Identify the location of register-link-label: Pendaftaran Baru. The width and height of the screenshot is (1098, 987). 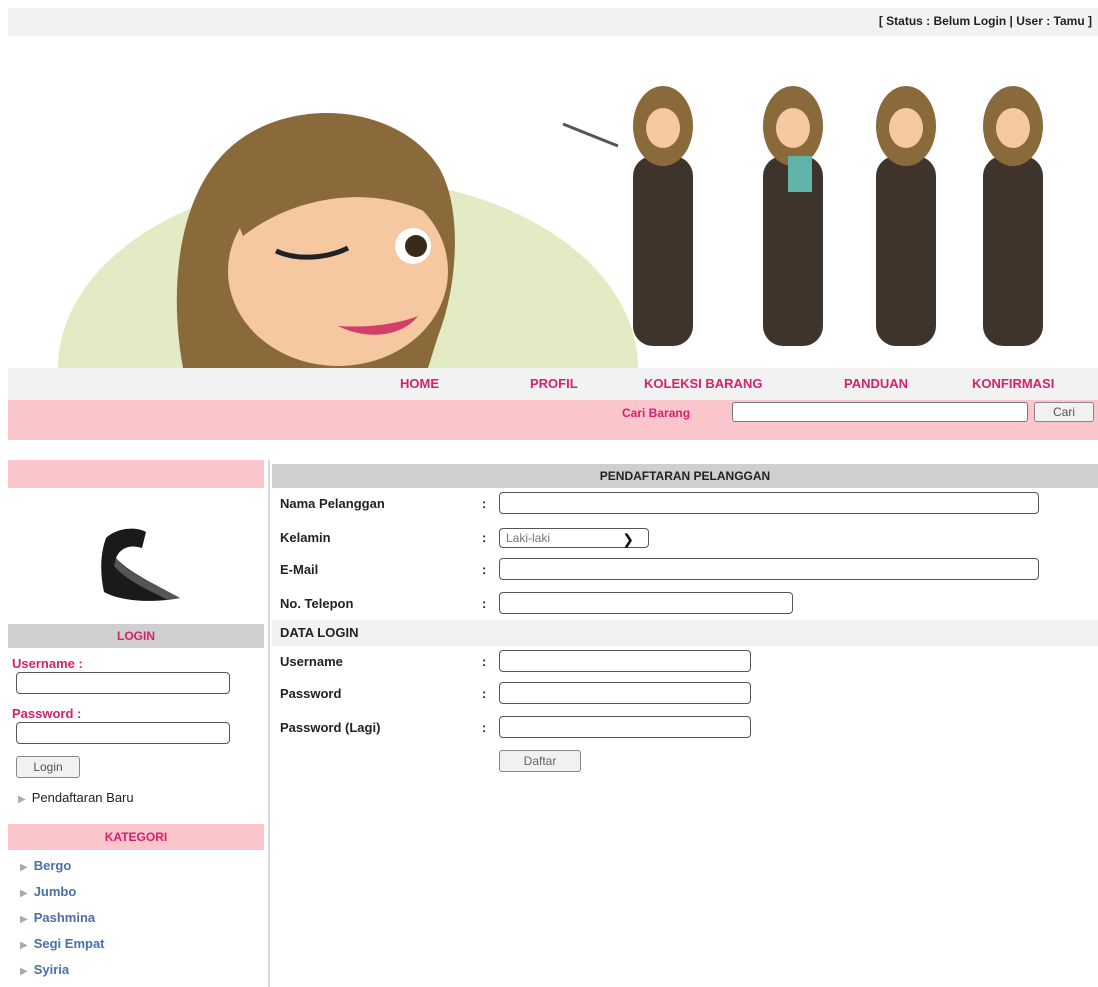
(82, 797).